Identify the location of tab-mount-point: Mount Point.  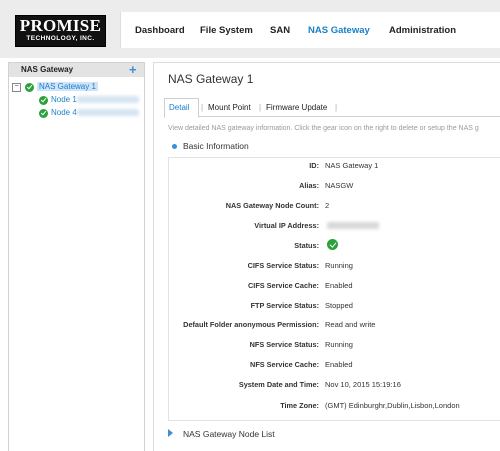
(229, 107).